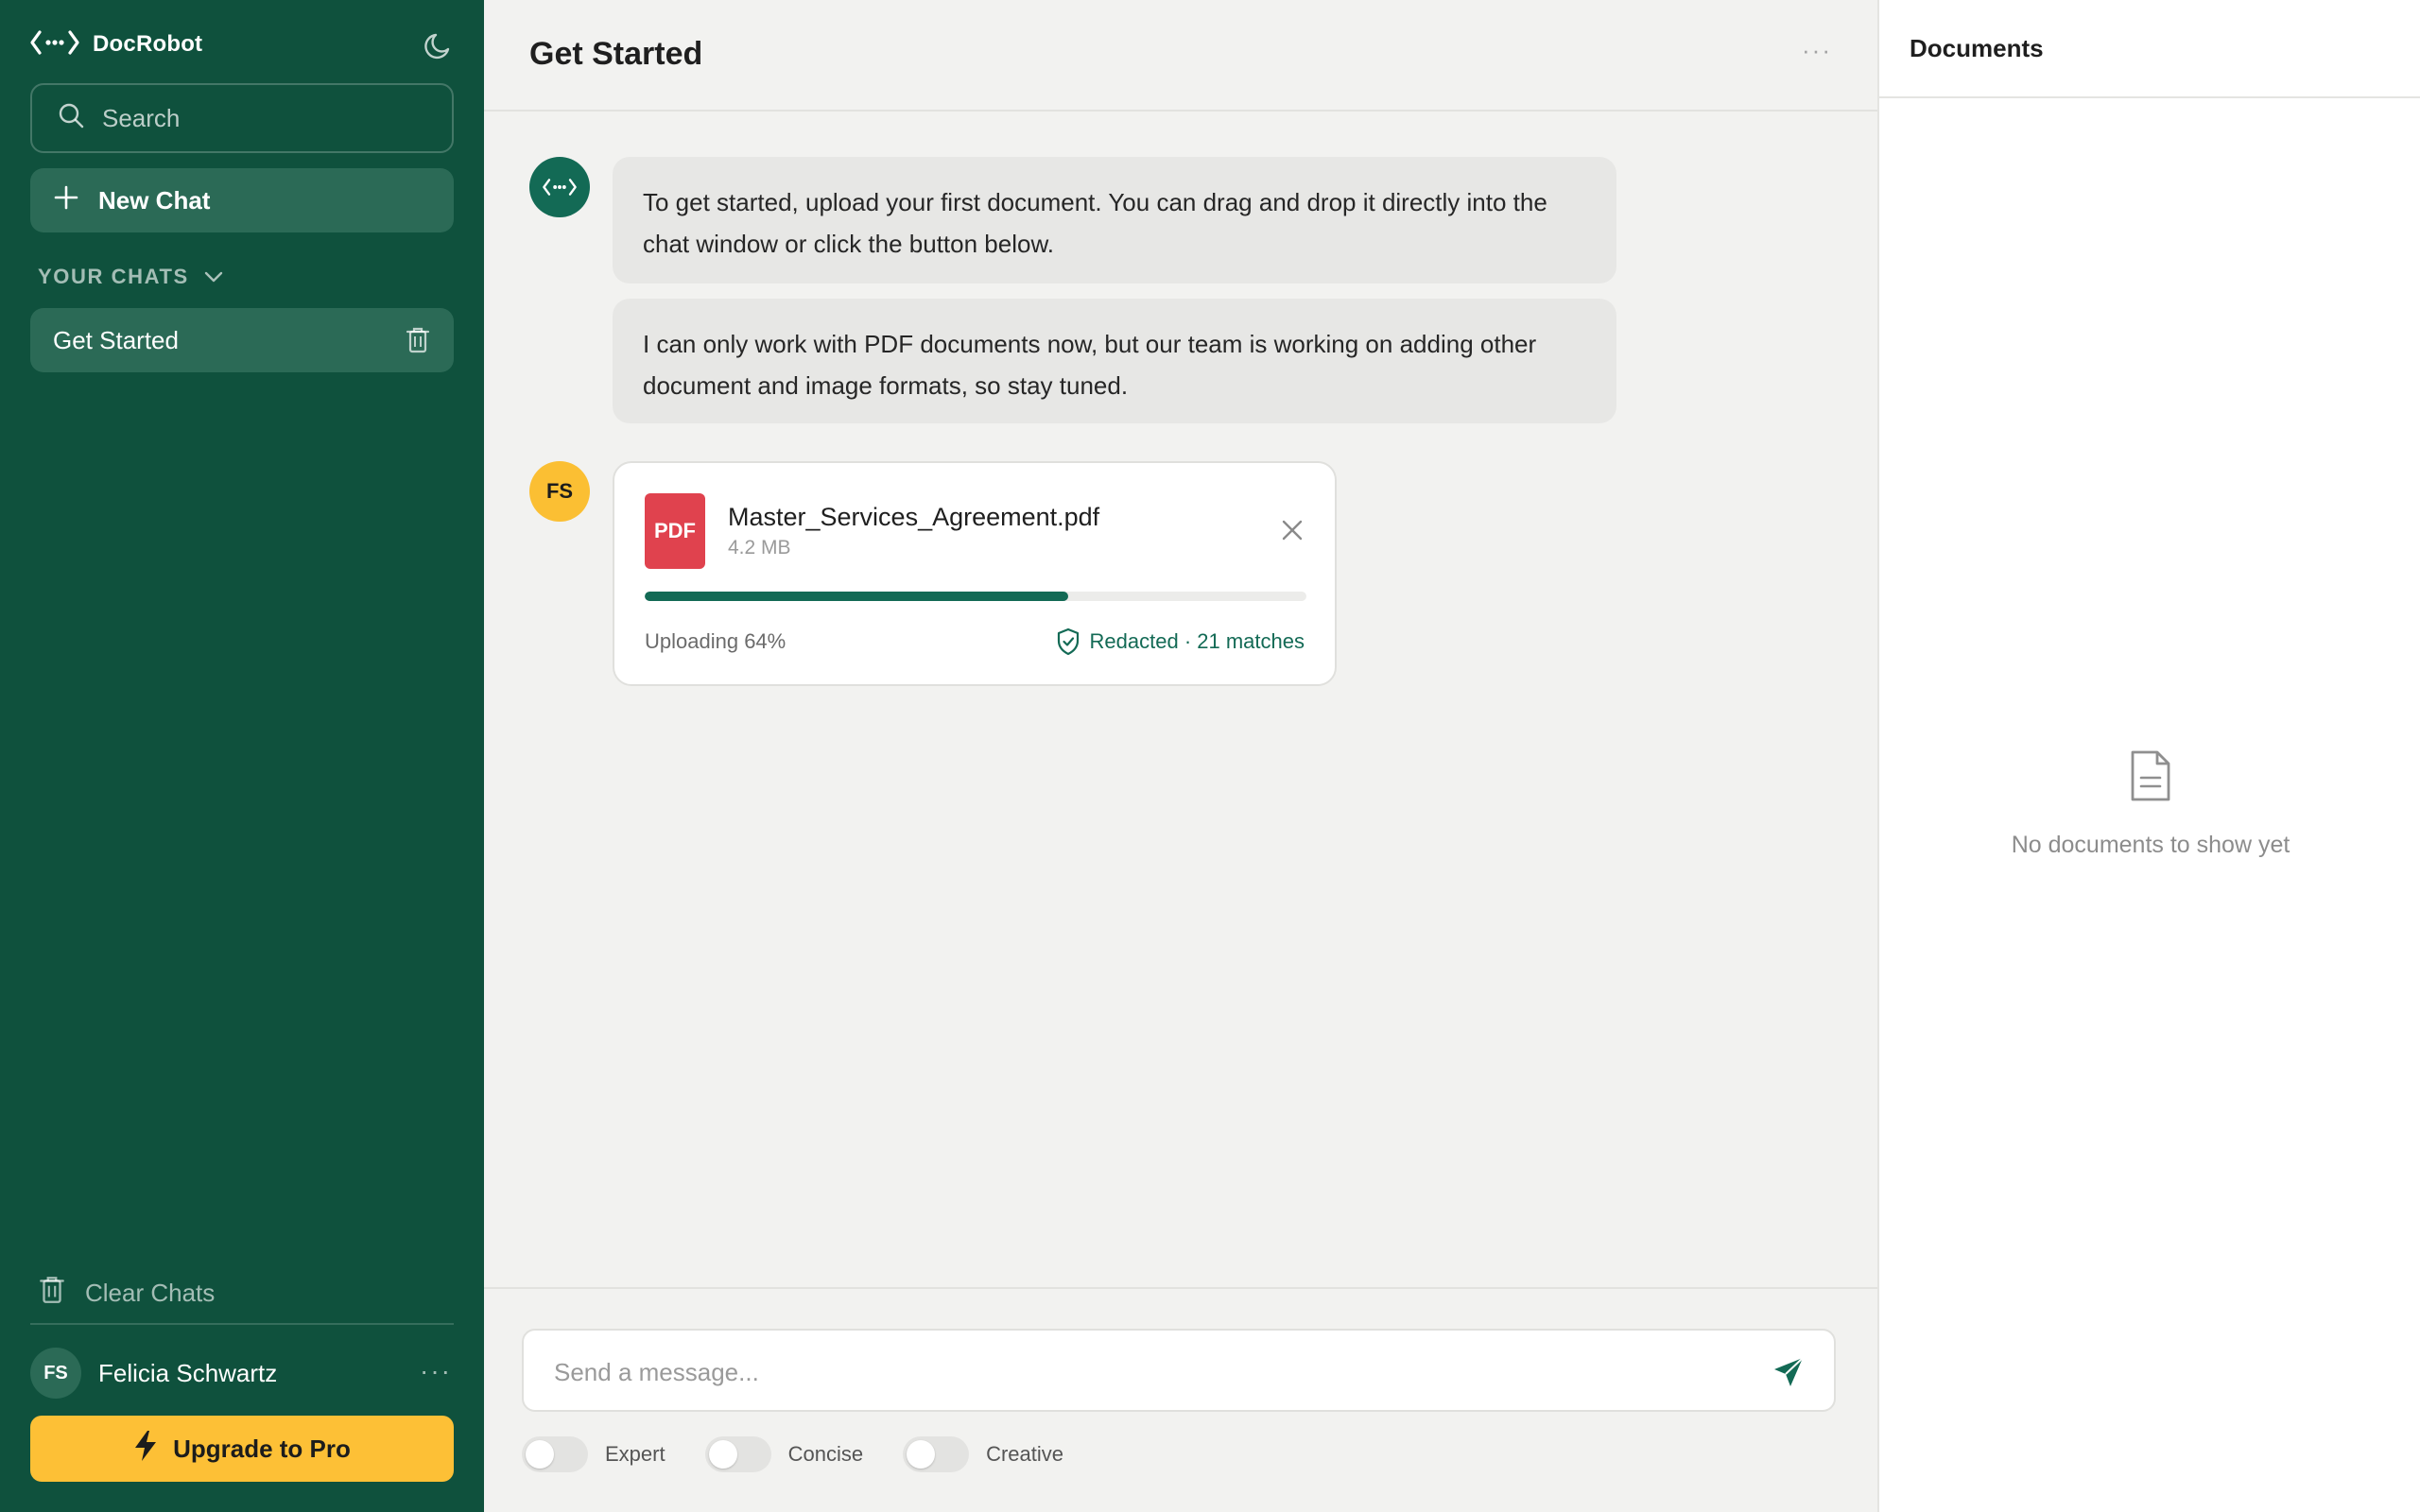  I want to click on chat-header: Get Started ···, so click(1181, 56).